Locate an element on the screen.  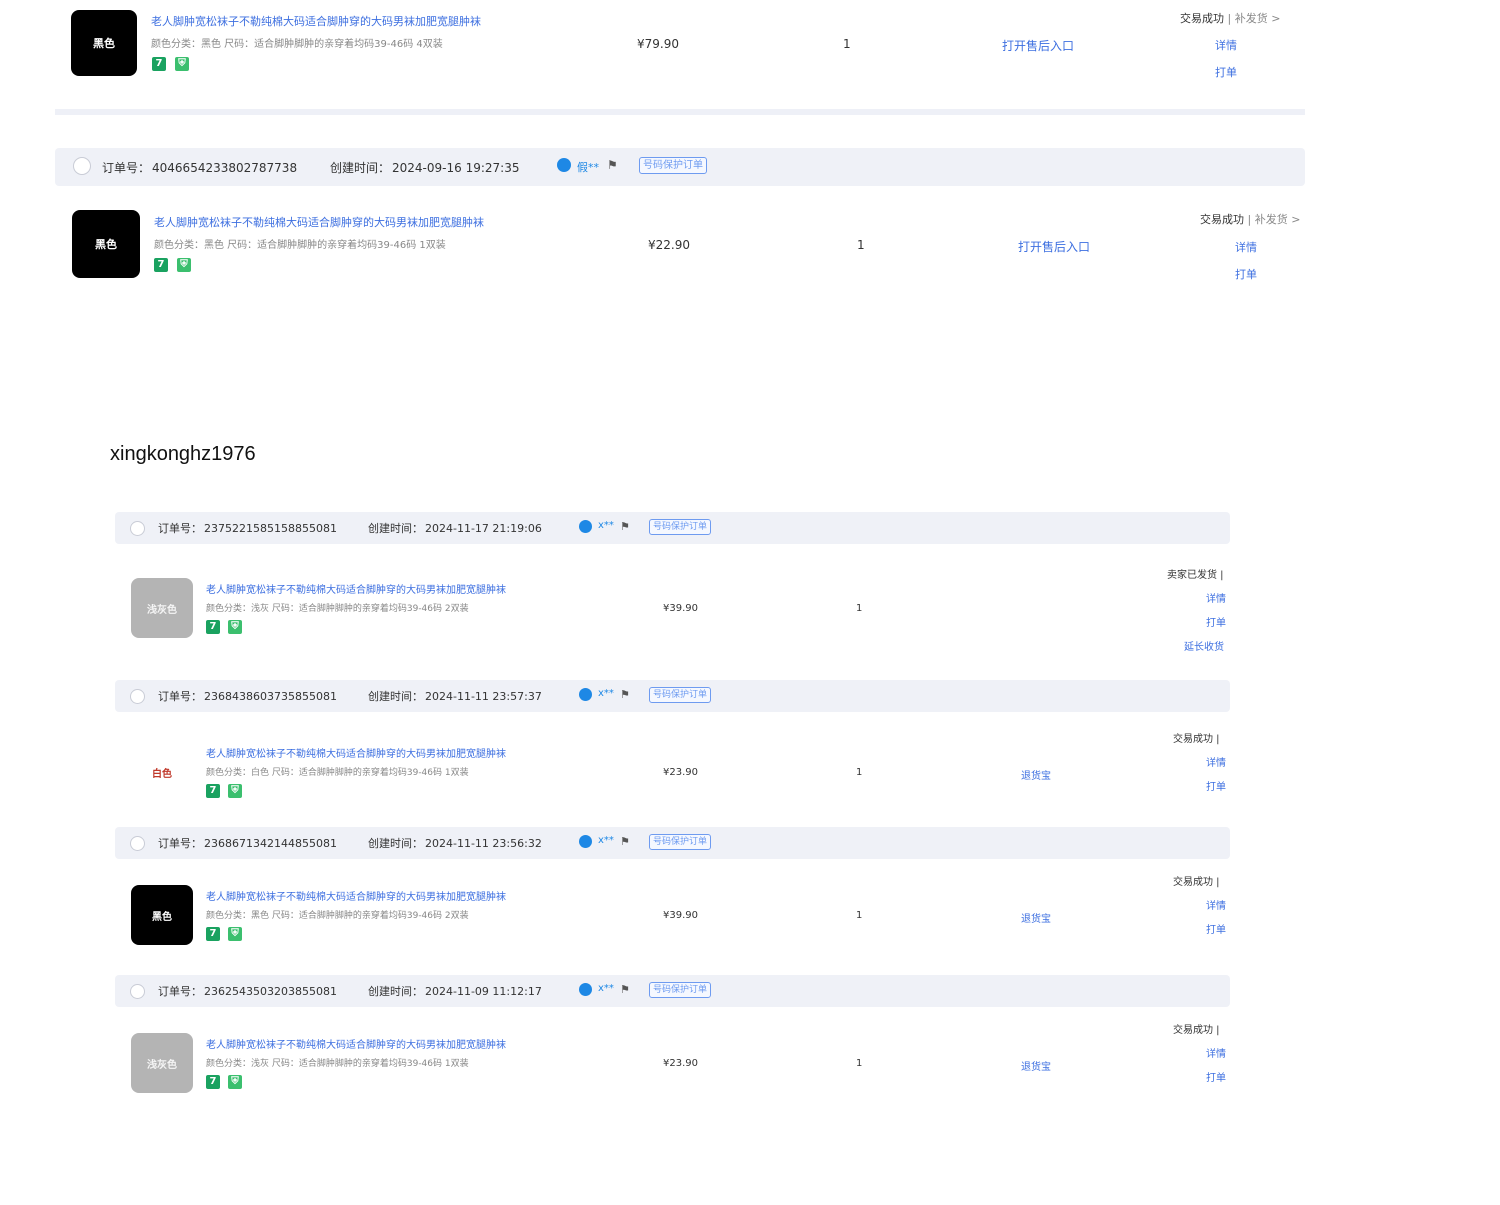
product-spec: 颜色分类：黑色 尺码：适合脚肿脚肿的亲穿着均码39-46码 4双装 is located at coordinates (297, 44).